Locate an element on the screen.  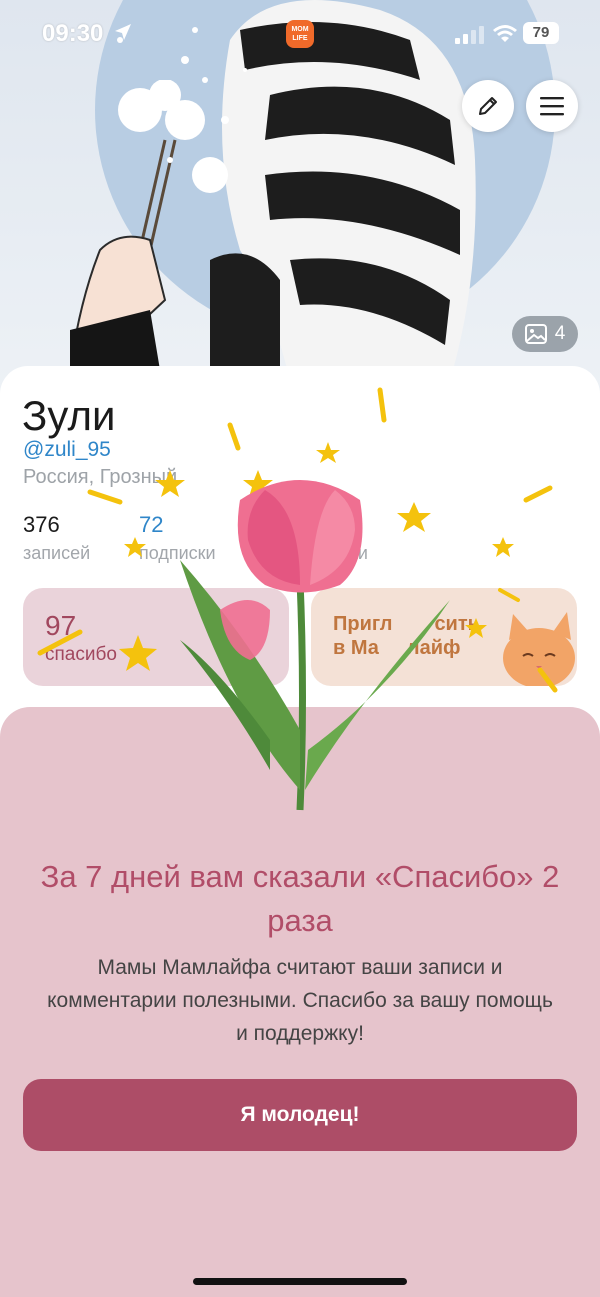
profile-location: Россия, Грозный is located at coordinates (100, 477).